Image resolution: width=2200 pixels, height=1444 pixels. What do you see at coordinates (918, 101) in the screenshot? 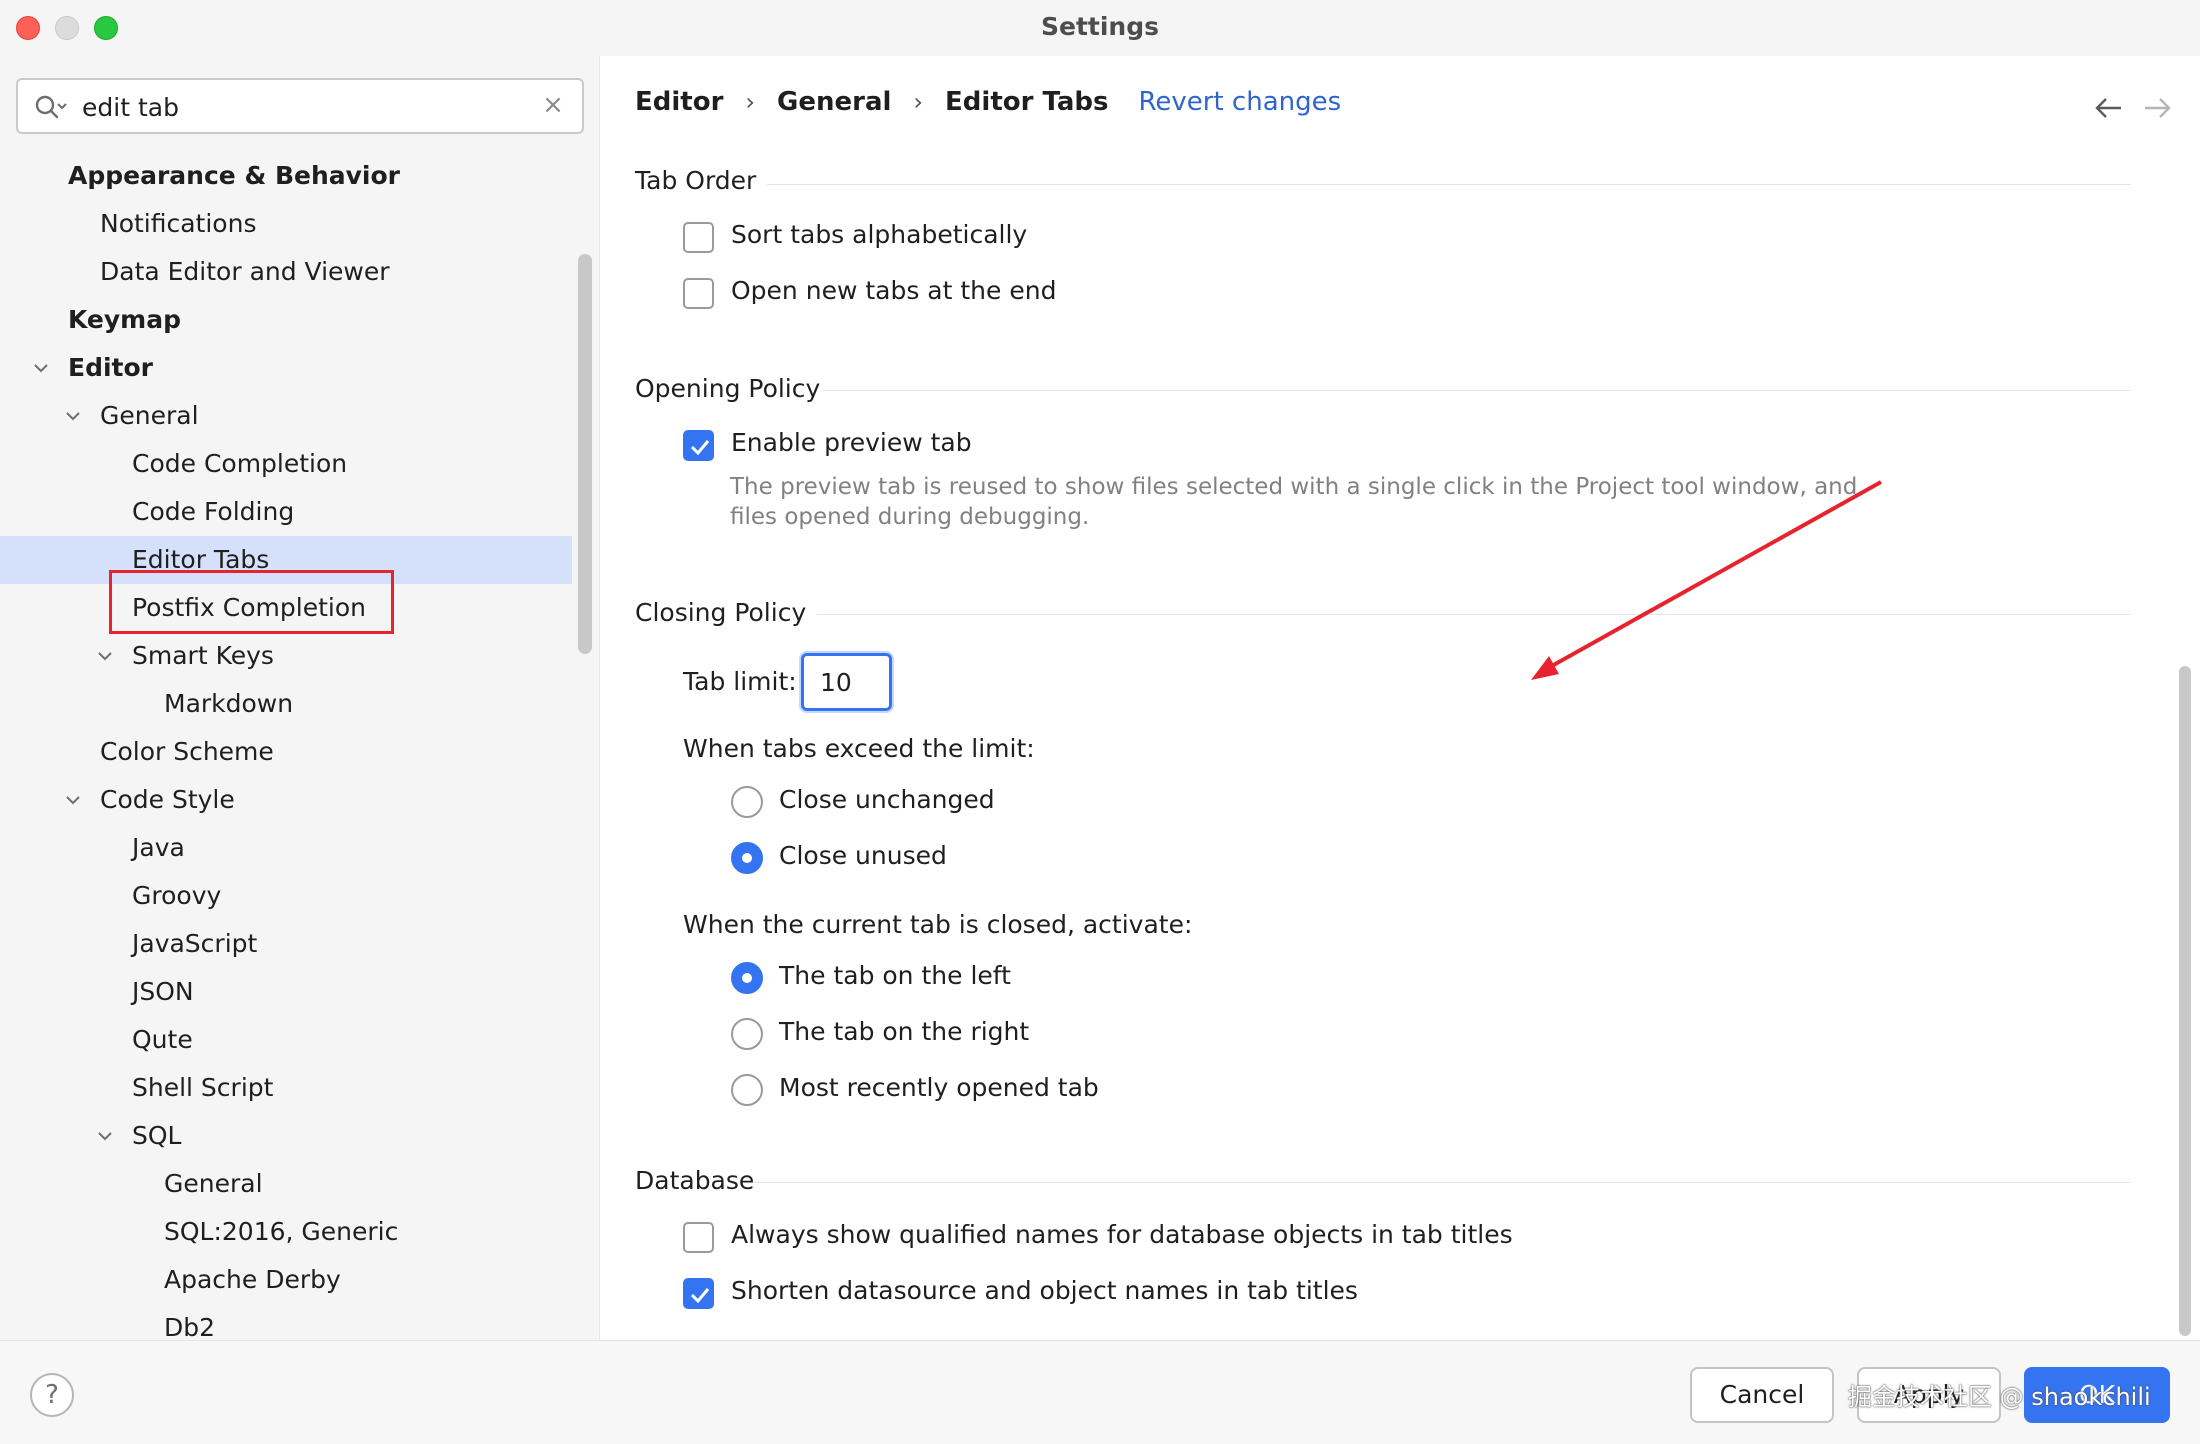
I see `chevron-right-icon: ›` at bounding box center [918, 101].